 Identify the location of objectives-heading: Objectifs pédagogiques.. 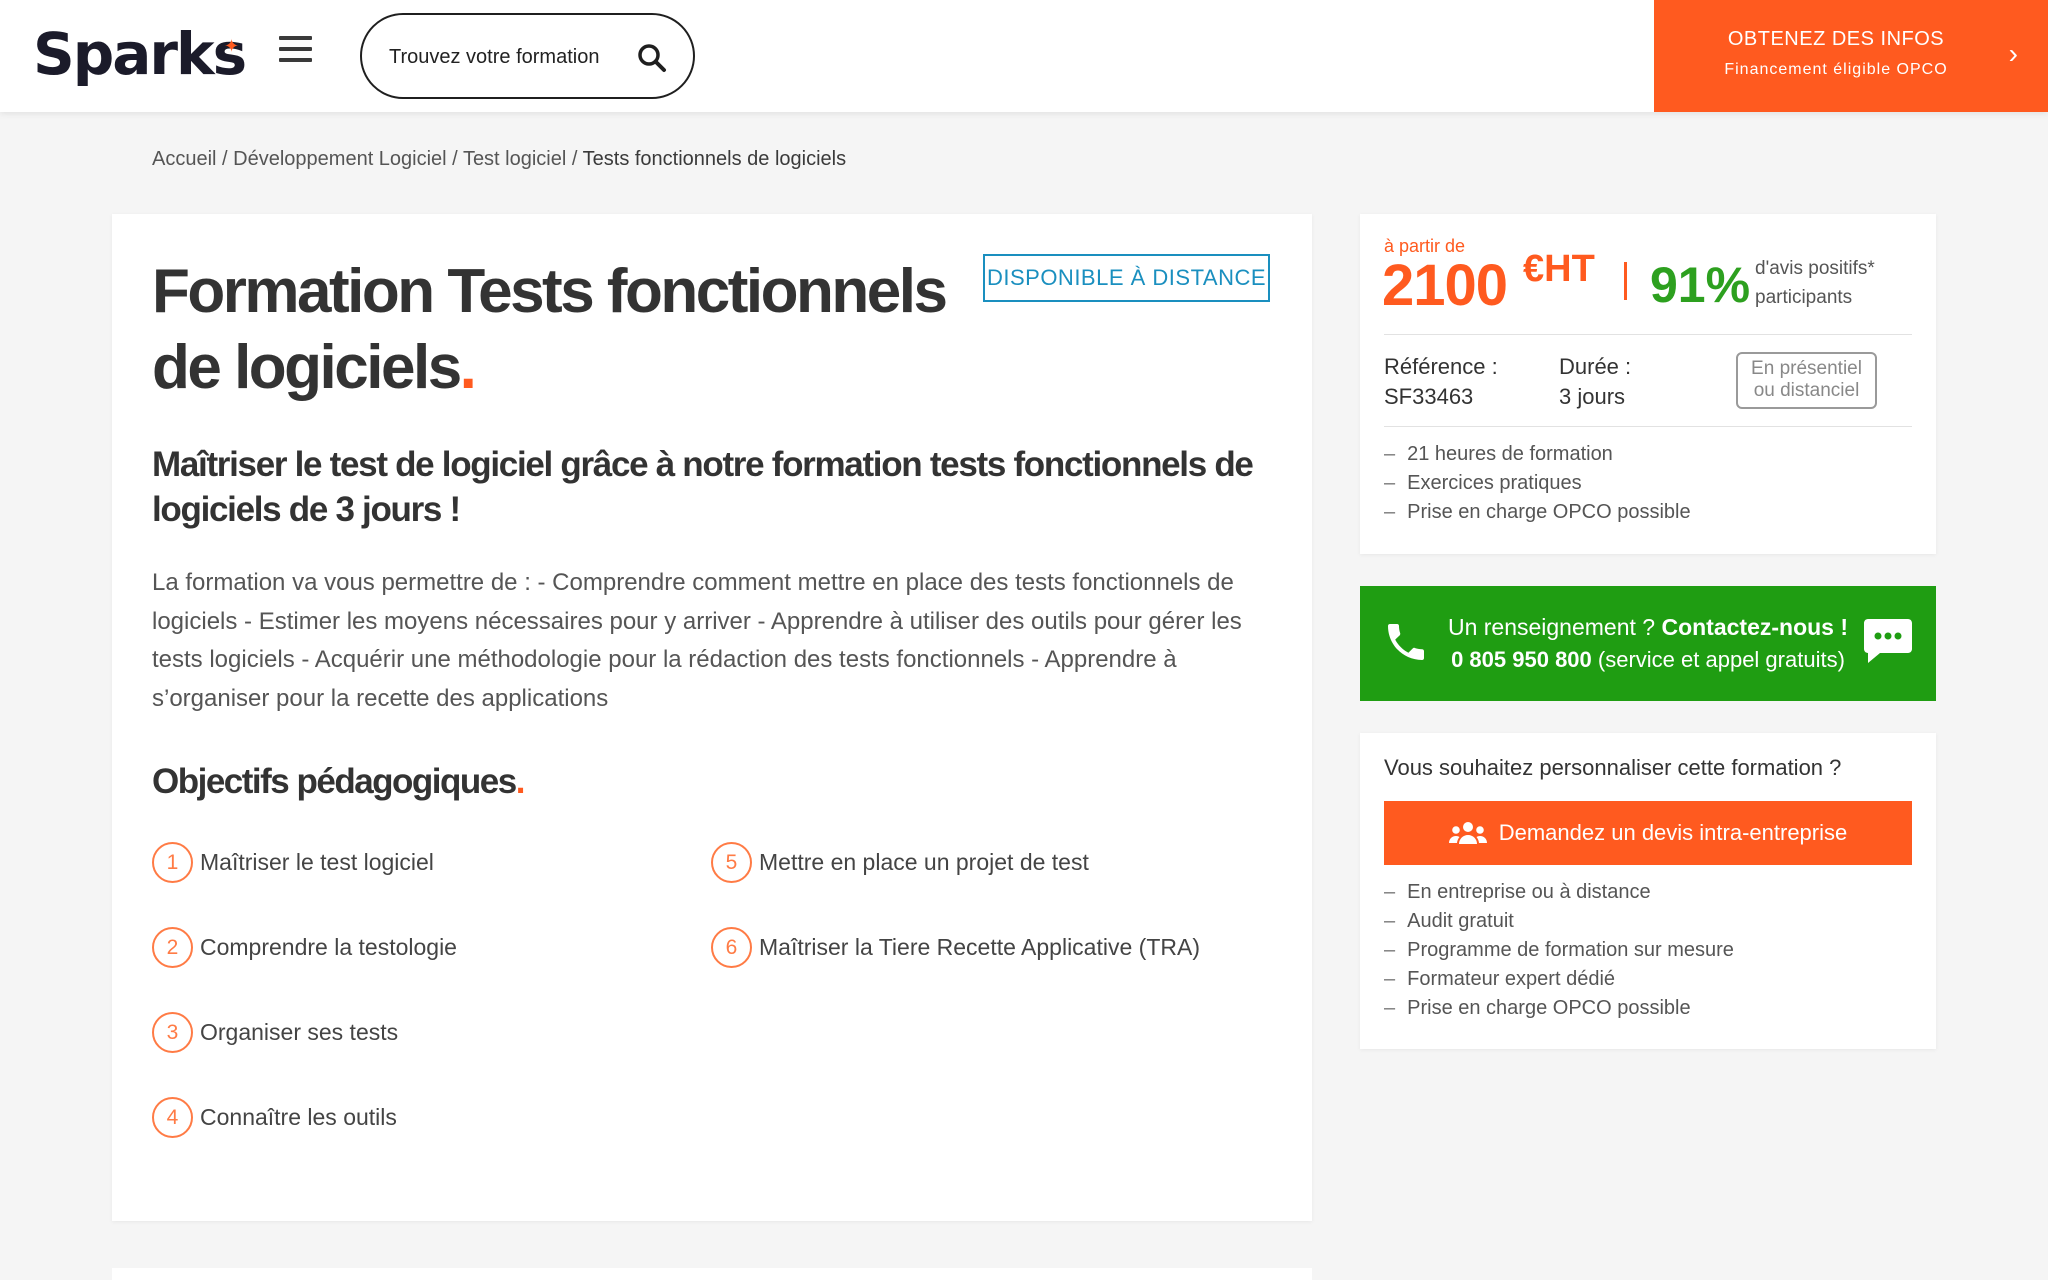
(339, 782).